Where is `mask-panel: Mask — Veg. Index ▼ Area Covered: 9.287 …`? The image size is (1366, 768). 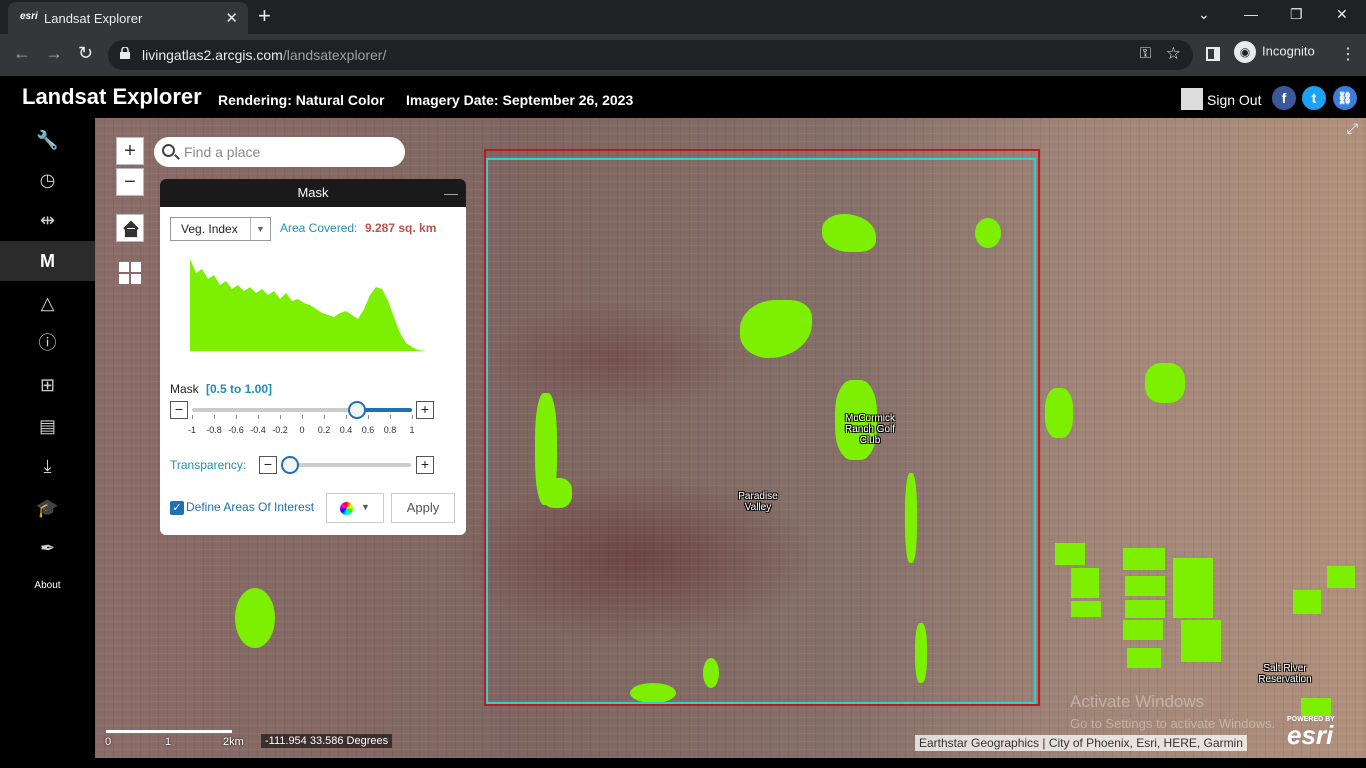
mask-panel: Mask — Veg. Index ▼ Area Covered: 9.287 … is located at coordinates (313, 357).